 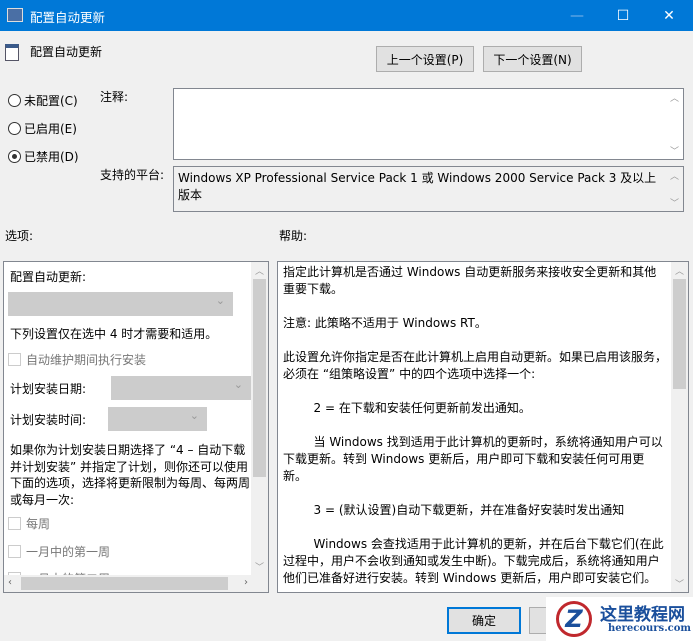 I want to click on policy-title: 配置自动更新, so click(x=66, y=52).